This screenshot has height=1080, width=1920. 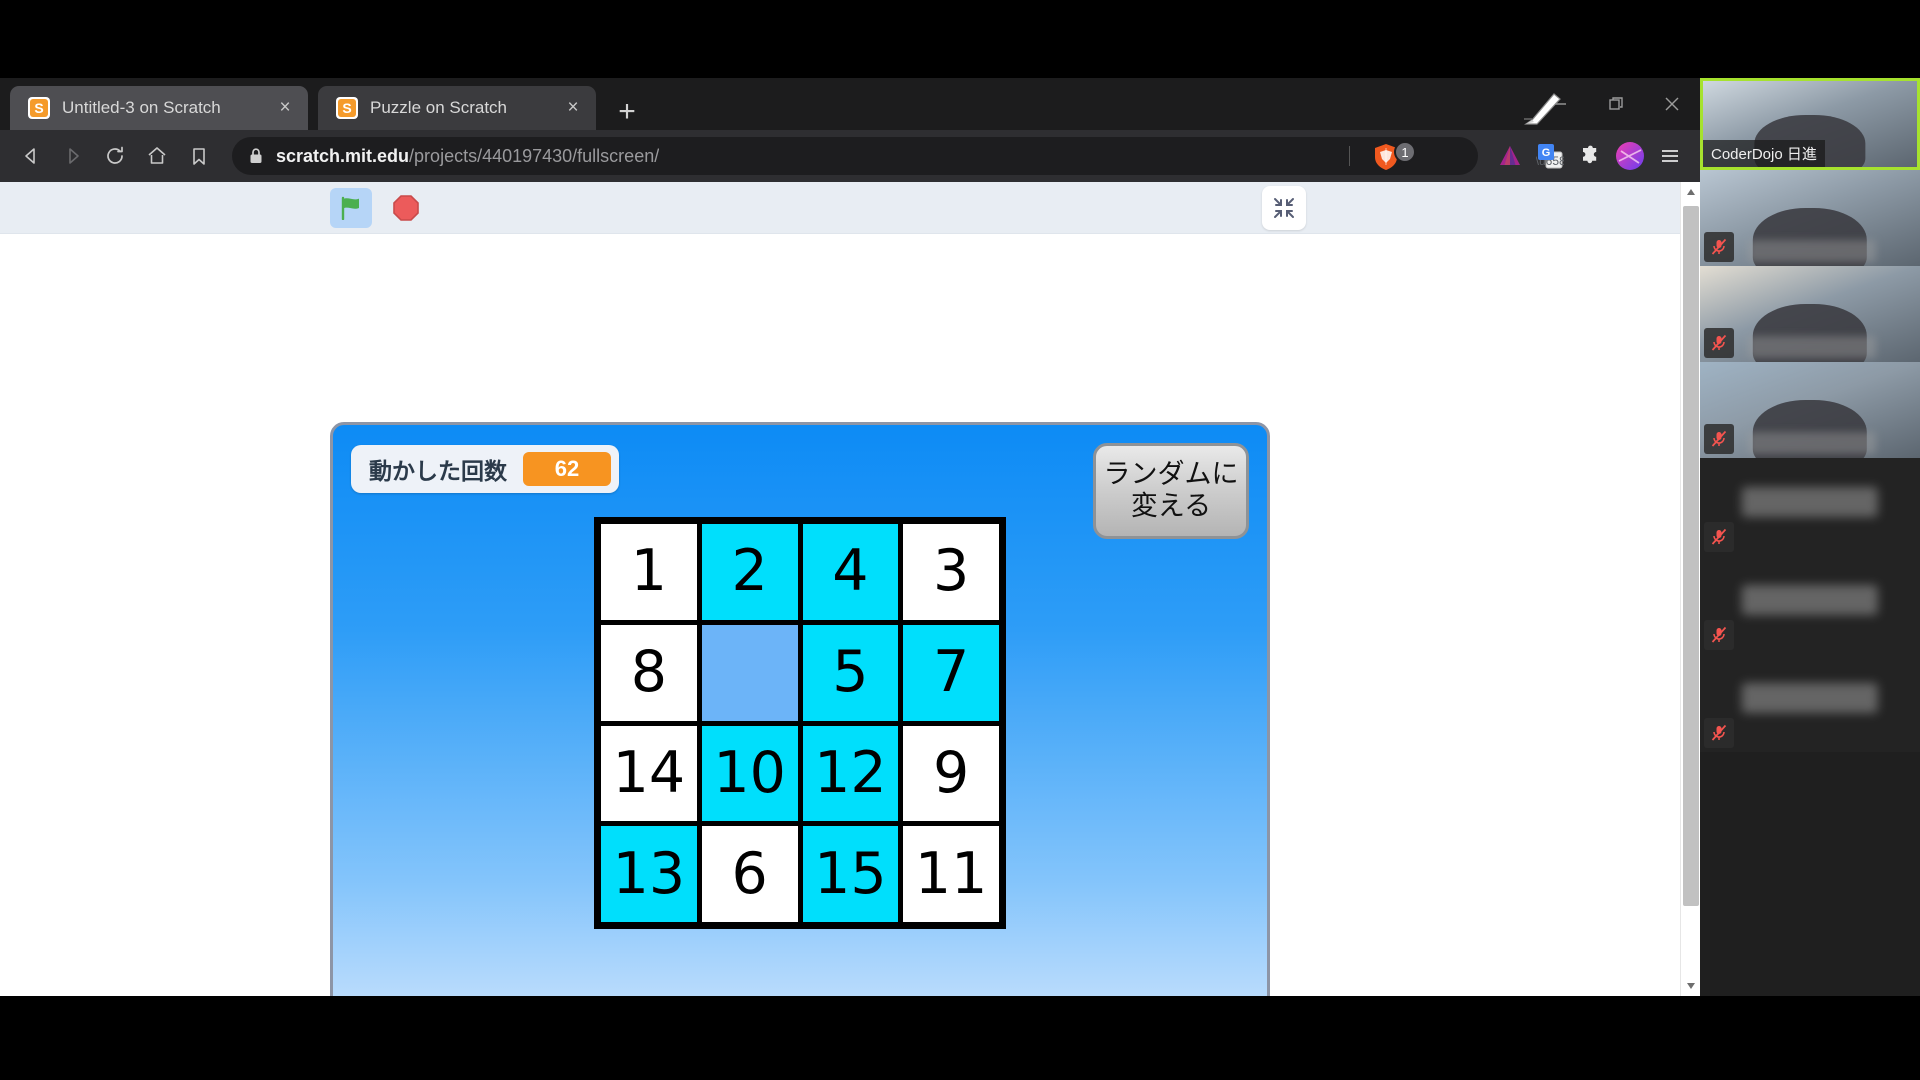 I want to click on extensions-button, so click(x=1590, y=156).